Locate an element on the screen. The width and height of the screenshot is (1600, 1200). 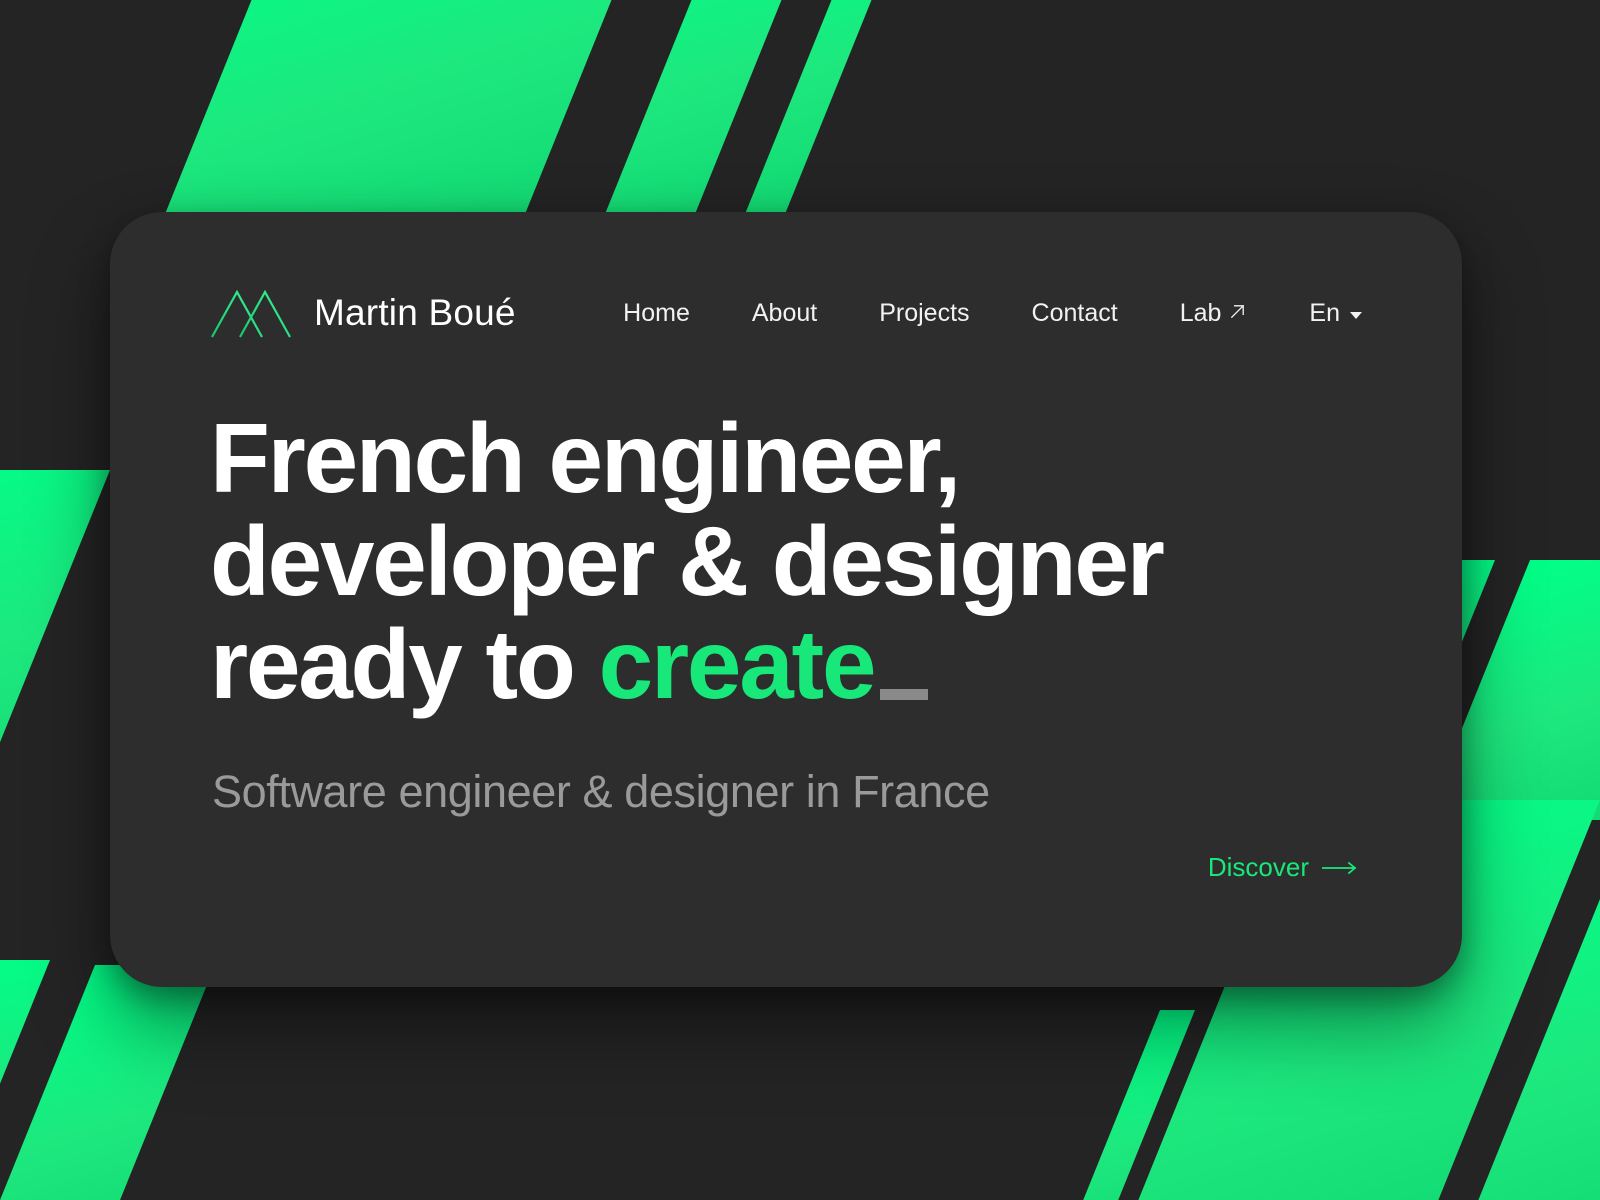
headline-line-2: developer & designer is located at coordinates (687, 560).